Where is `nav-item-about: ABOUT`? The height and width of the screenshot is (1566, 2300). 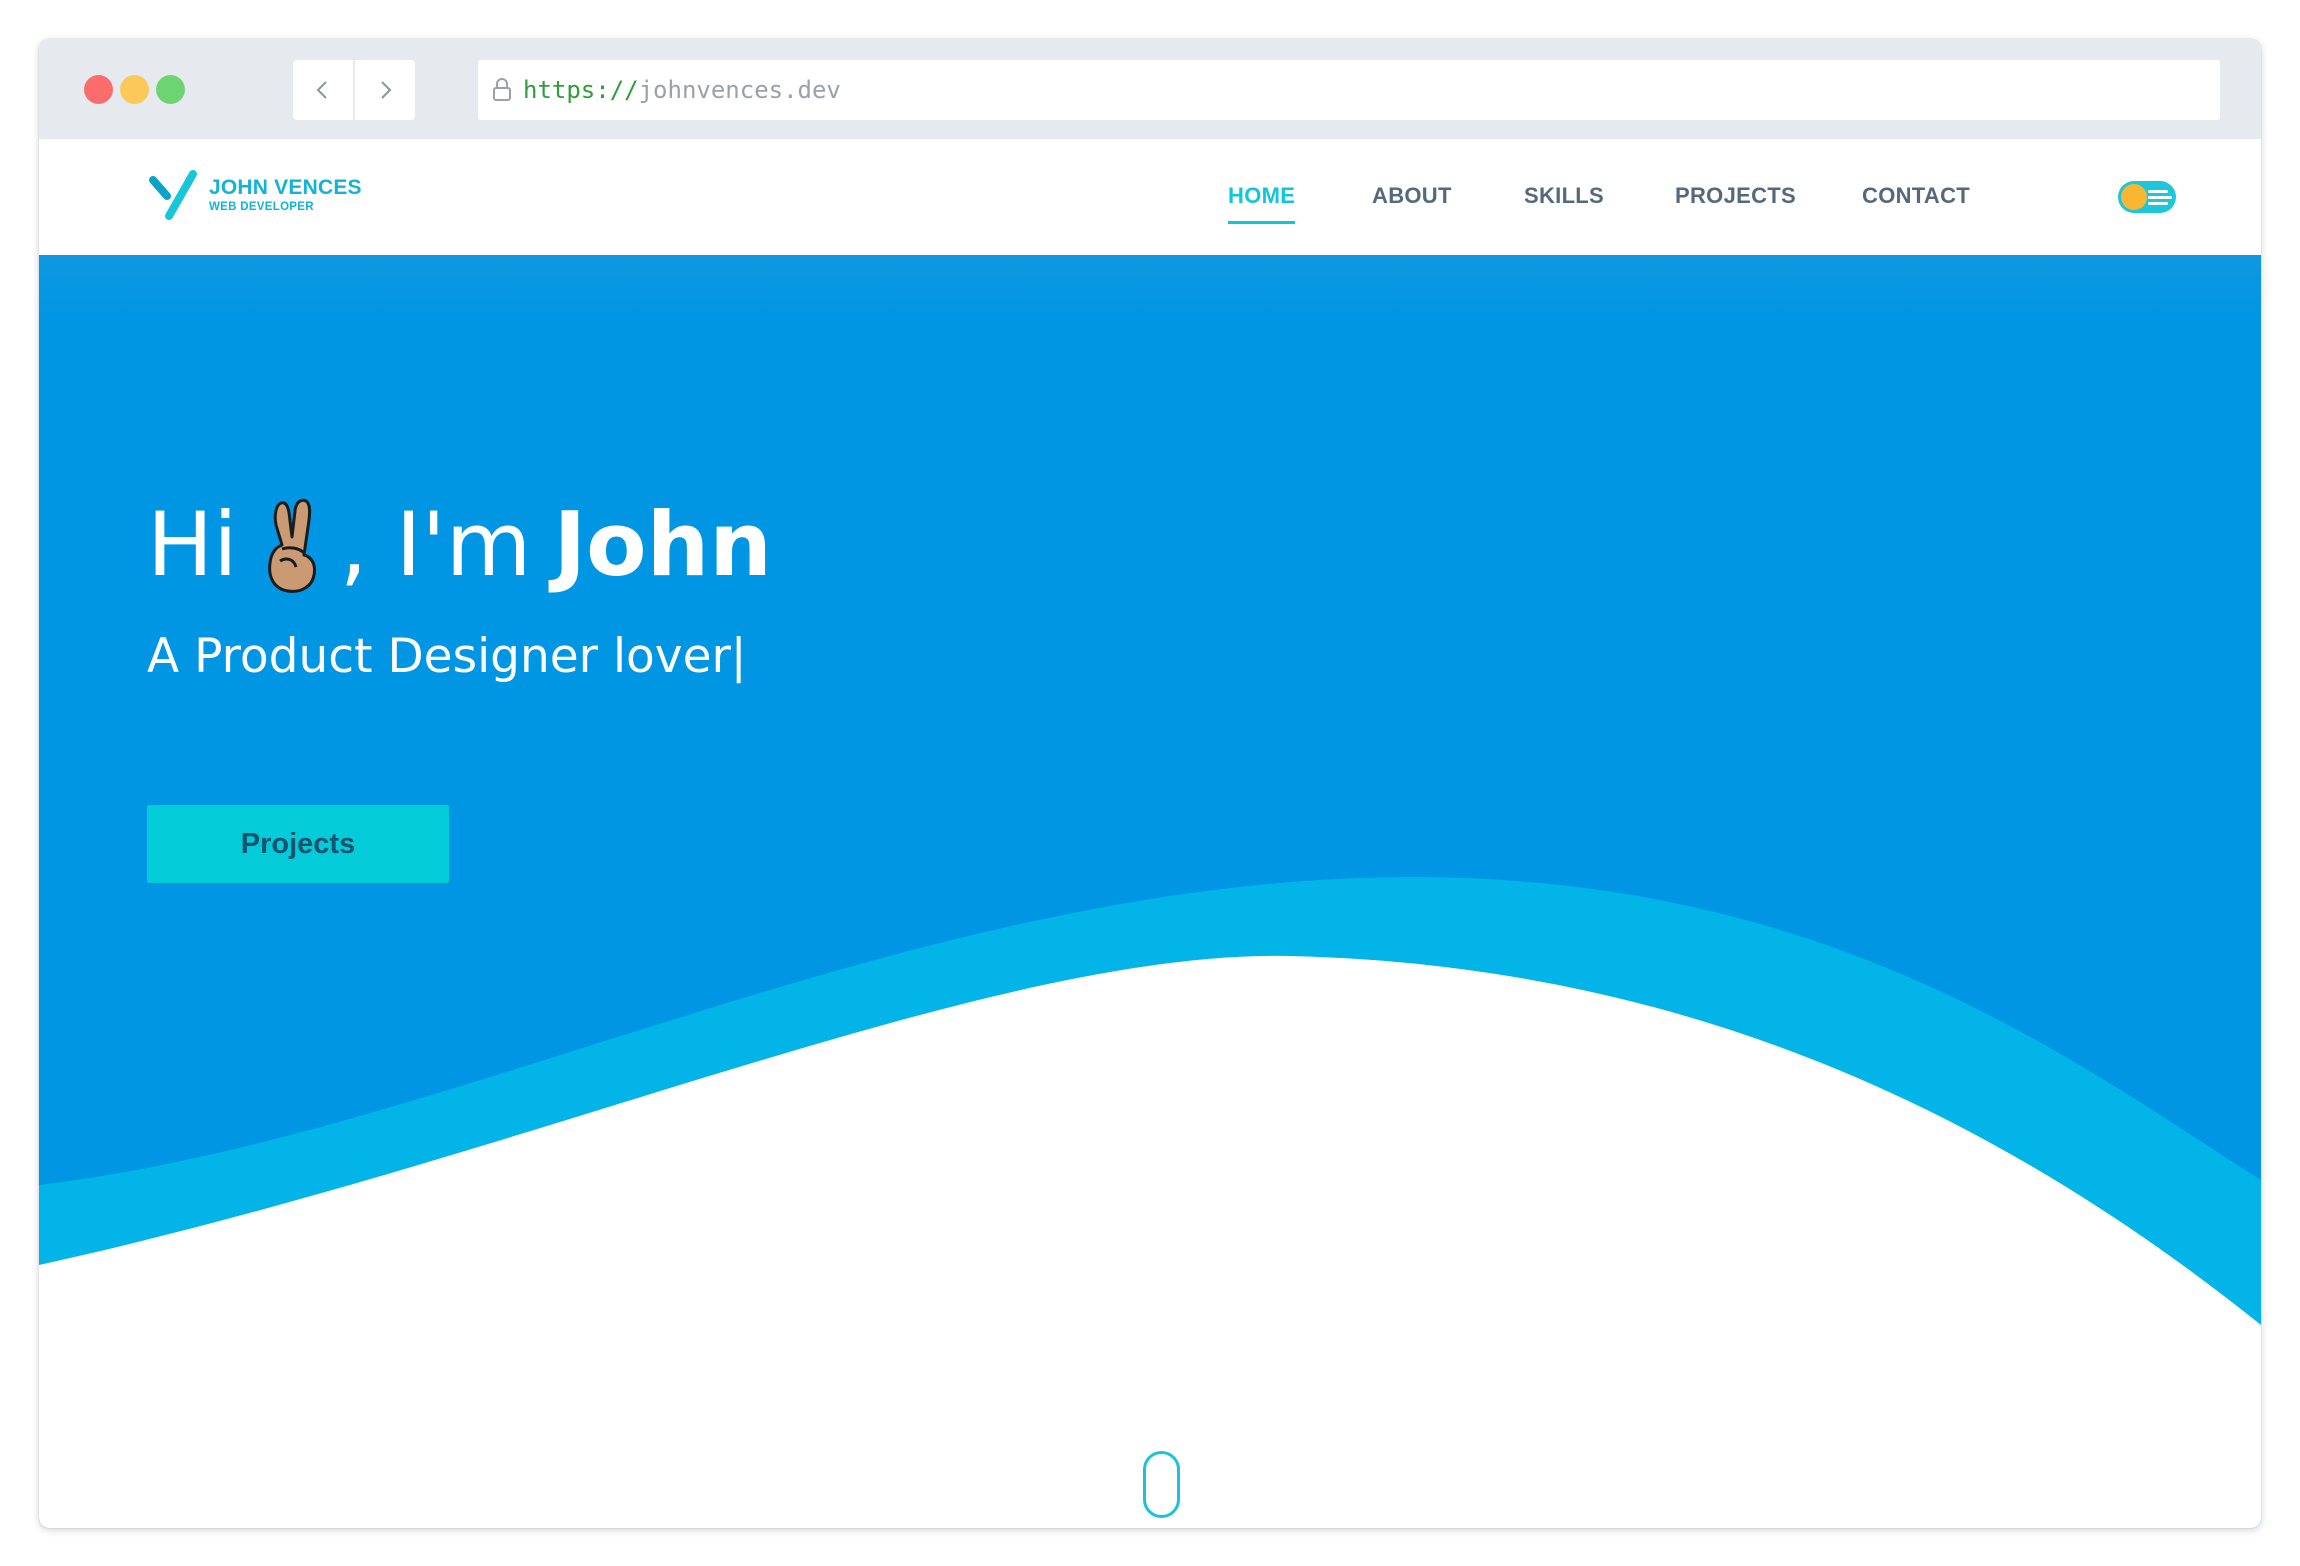
nav-item-about: ABOUT is located at coordinates (1412, 196).